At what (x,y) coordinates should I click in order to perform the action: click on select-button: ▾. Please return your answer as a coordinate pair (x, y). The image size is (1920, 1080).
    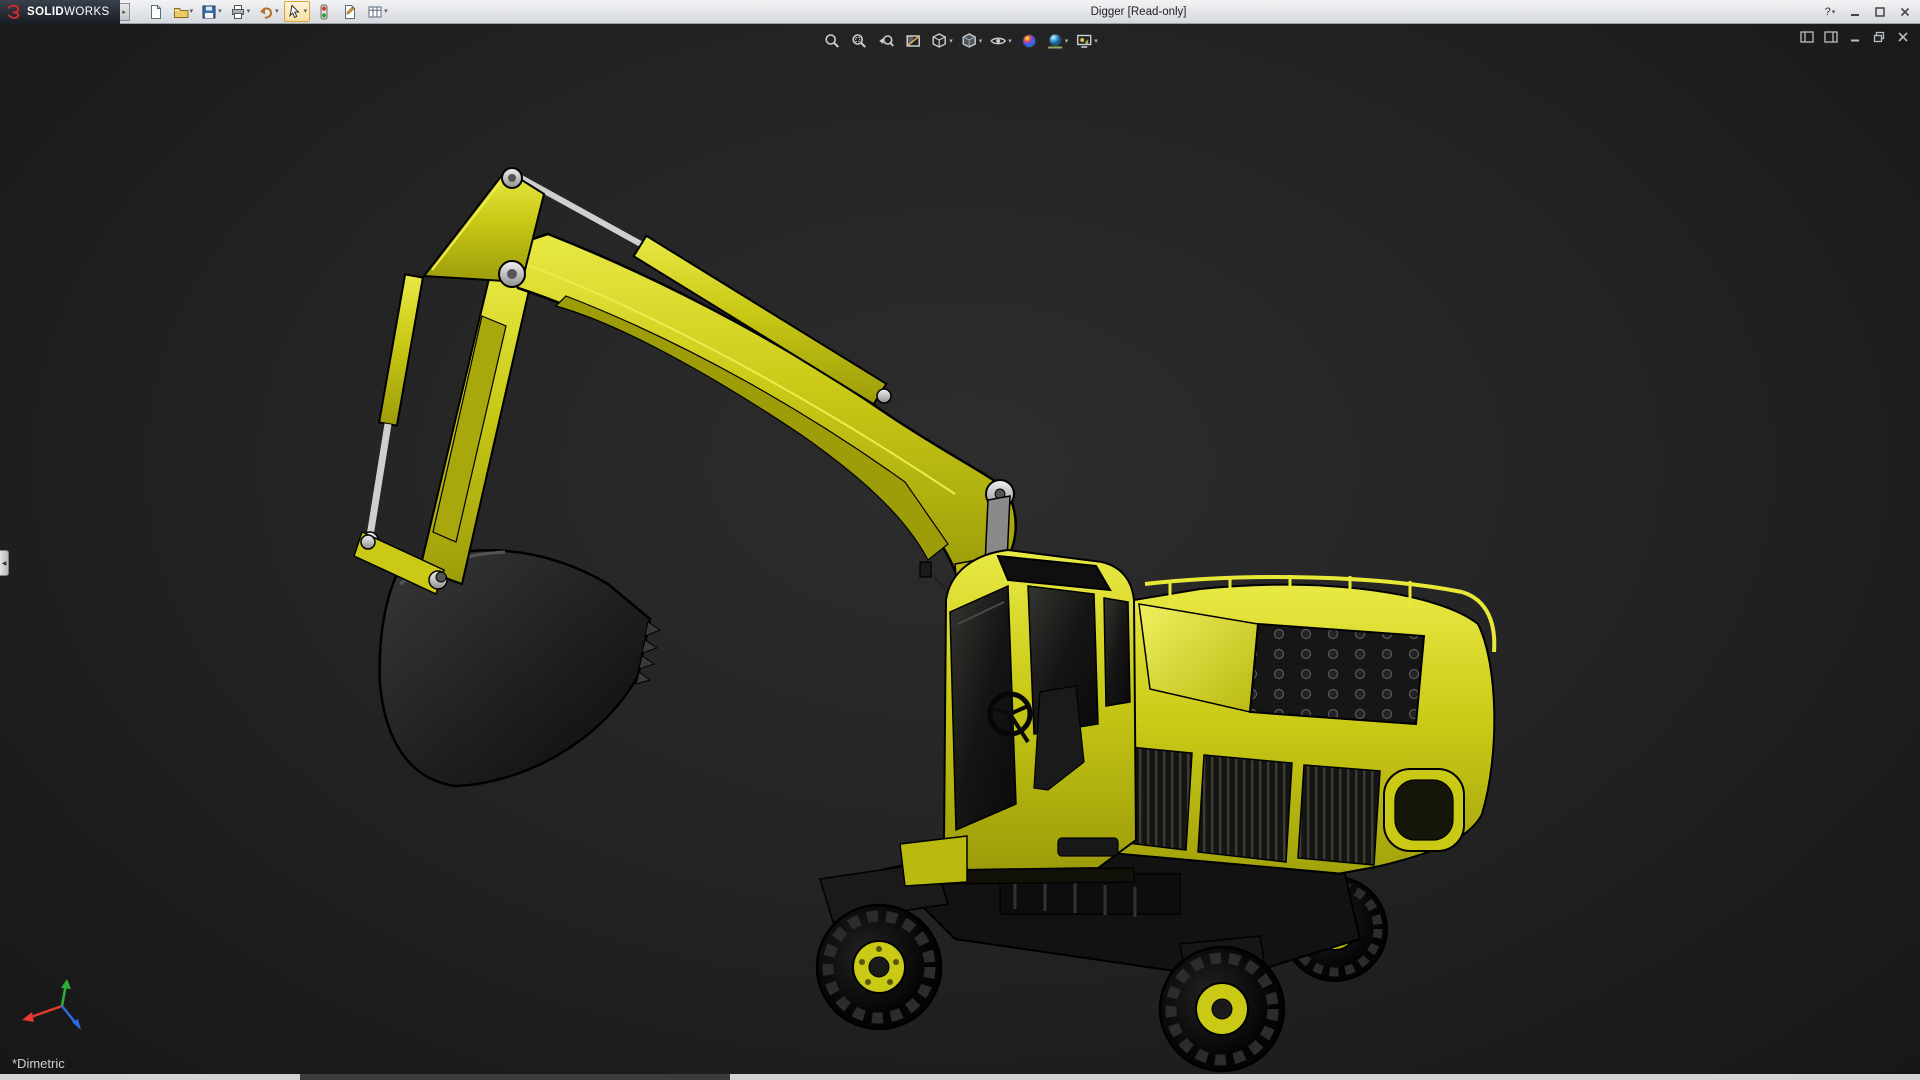
    Looking at the image, I should click on (297, 11).